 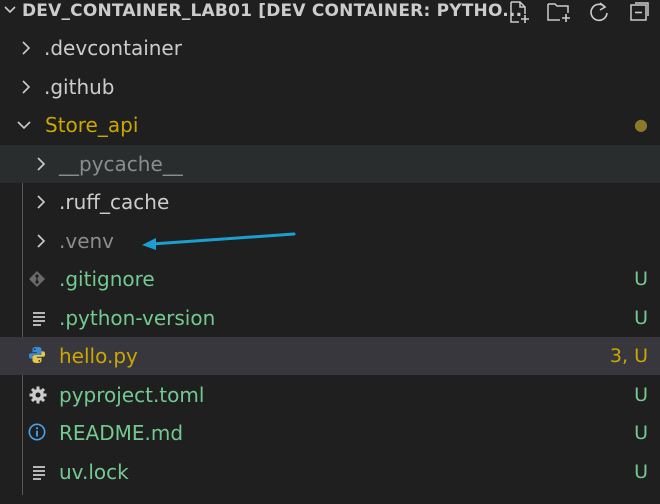 What do you see at coordinates (114, 202) in the screenshot?
I see `tree-item-label: .ruff_cache` at bounding box center [114, 202].